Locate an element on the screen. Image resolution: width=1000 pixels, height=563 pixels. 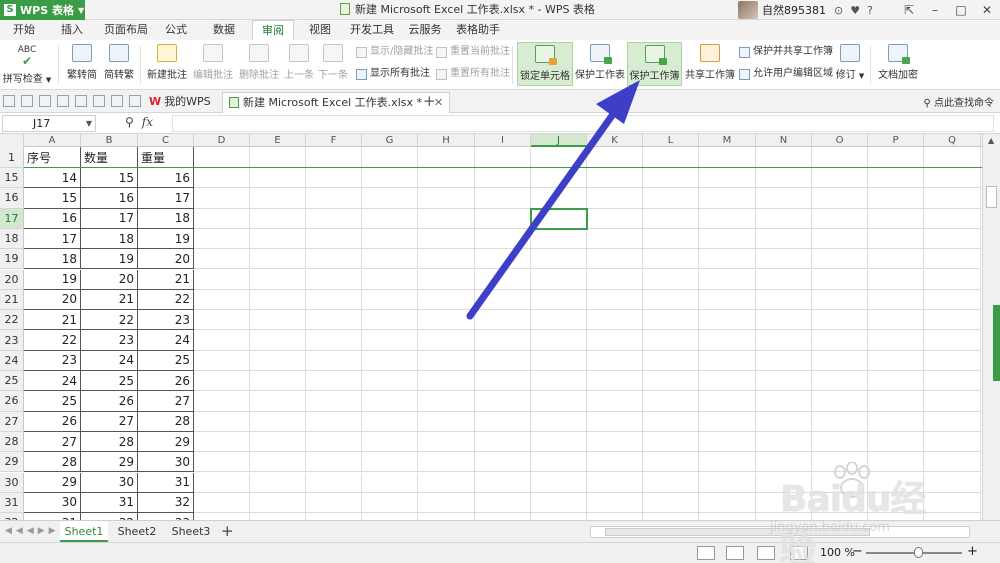
cell: 25 is located at coordinates (109, 381).